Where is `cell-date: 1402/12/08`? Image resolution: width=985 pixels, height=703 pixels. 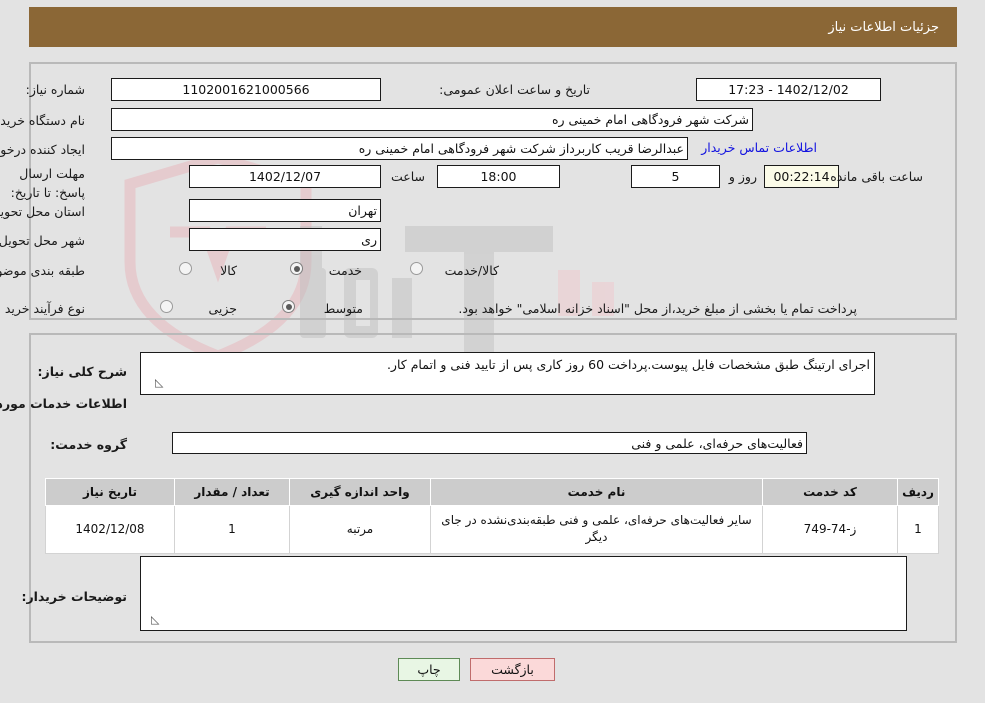
cell-date: 1402/12/08 is located at coordinates (110, 529).